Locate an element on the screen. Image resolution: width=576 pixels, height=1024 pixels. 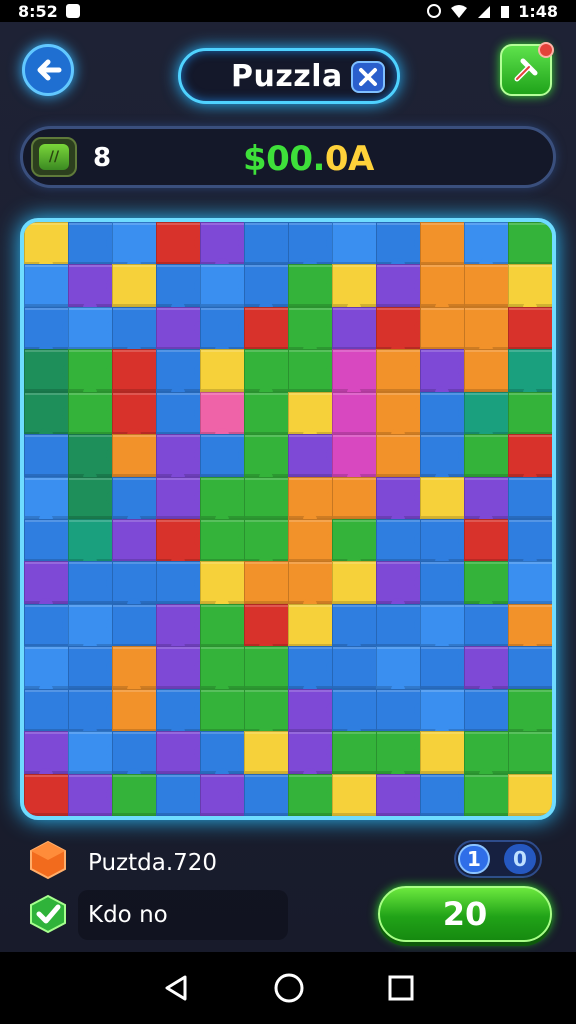
page-title: Puzzla is located at coordinates (287, 76).